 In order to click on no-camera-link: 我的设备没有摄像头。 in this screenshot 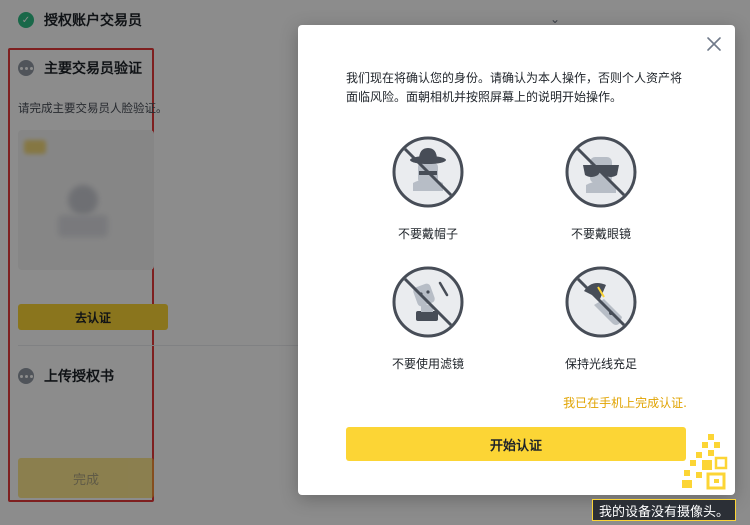, I will do `click(664, 510)`.